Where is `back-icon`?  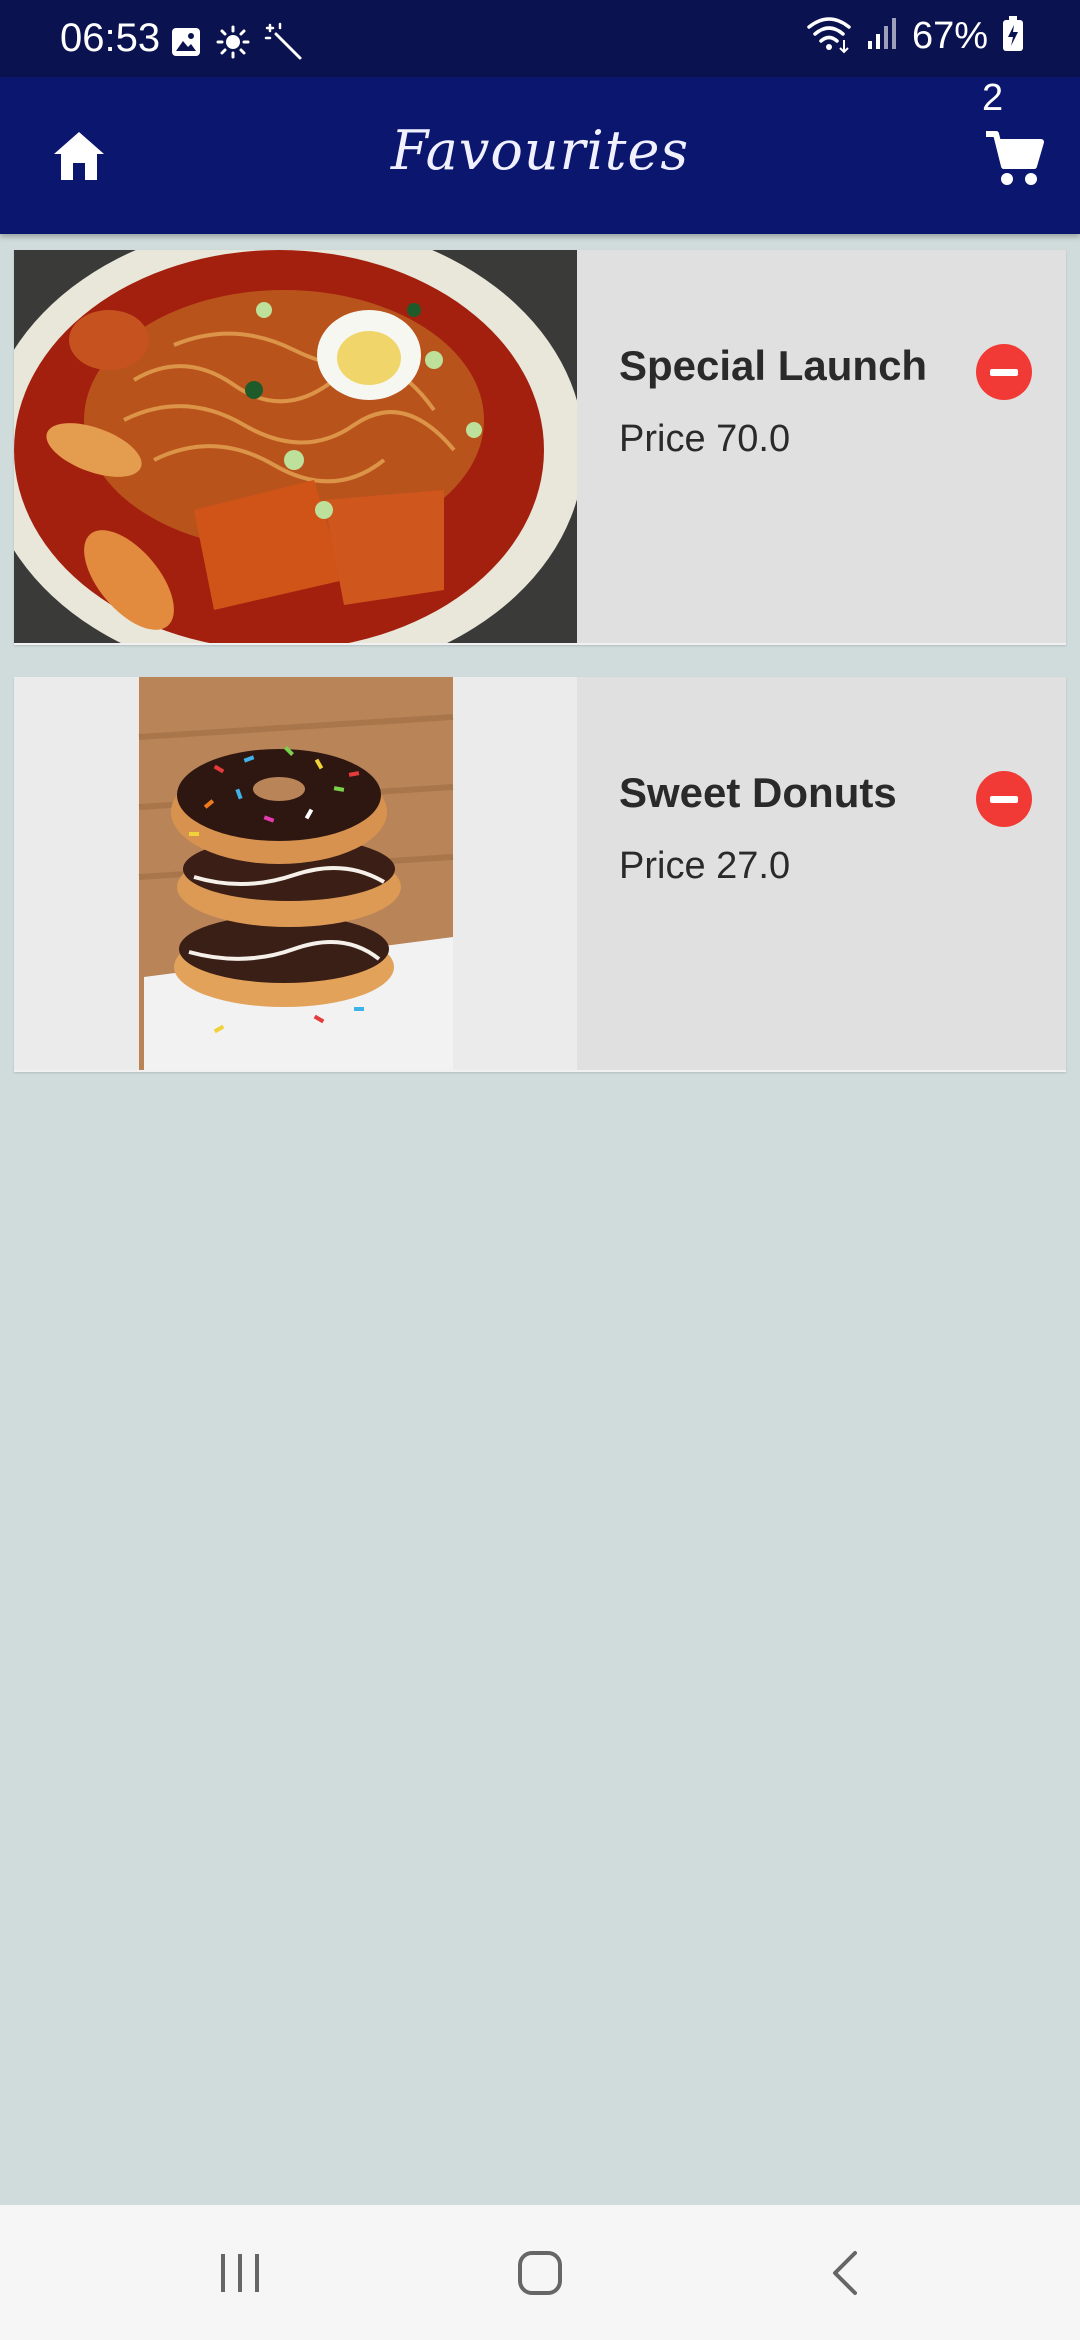 back-icon is located at coordinates (845, 2273).